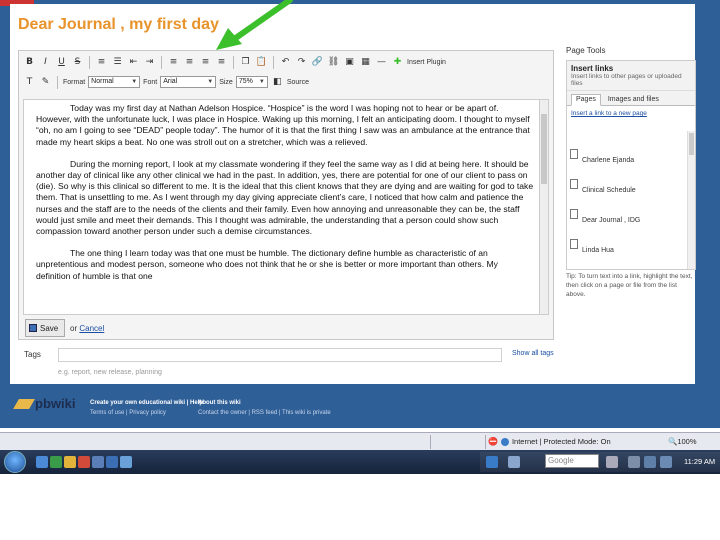 This screenshot has height=540, width=720. What do you see at coordinates (691, 144) in the screenshot?
I see `page-list-scrollbar-thumb` at bounding box center [691, 144].